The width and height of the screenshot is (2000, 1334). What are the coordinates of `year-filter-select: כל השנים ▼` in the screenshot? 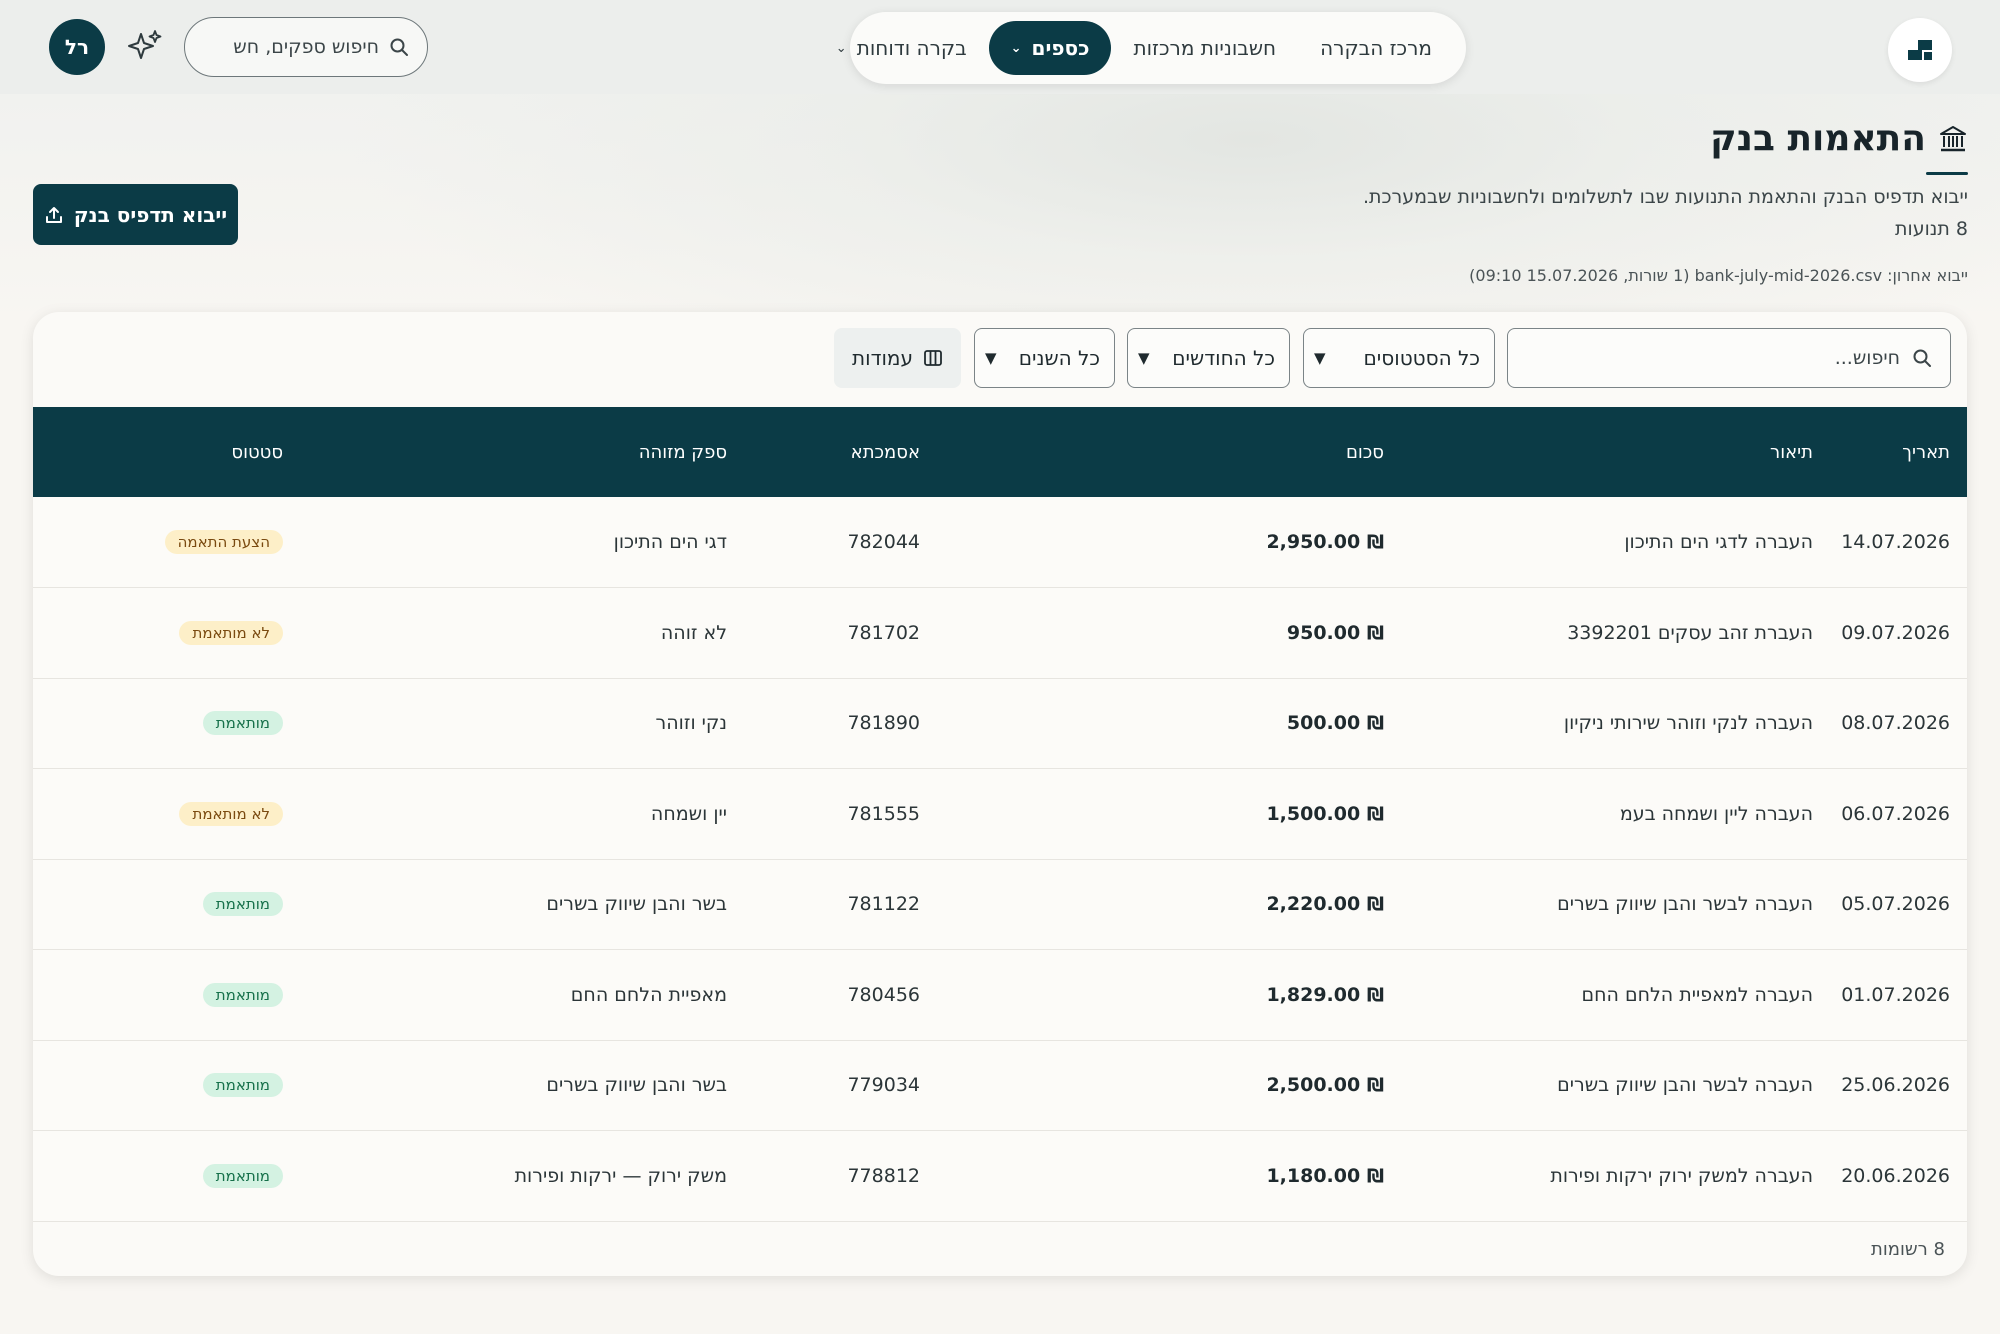 It's located at (1044, 358).